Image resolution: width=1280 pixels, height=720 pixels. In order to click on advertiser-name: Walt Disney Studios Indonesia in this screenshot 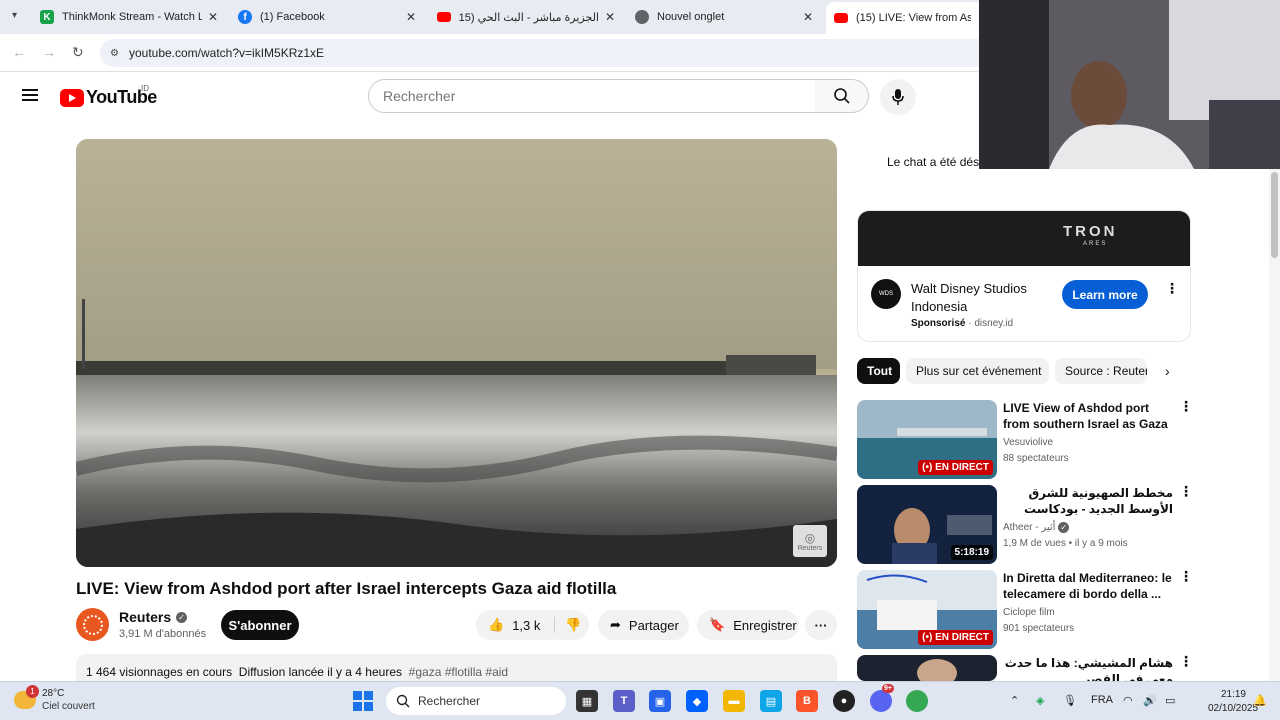, I will do `click(981, 298)`.